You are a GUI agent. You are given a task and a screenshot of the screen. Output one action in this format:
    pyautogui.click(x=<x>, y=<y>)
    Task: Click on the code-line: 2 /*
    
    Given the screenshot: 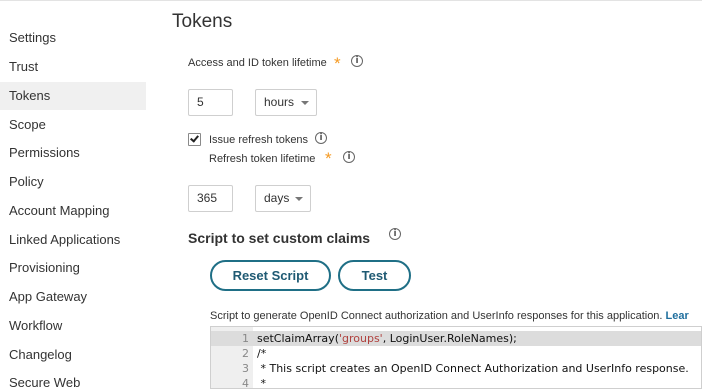 What is the action you would take?
    pyautogui.click(x=456, y=353)
    